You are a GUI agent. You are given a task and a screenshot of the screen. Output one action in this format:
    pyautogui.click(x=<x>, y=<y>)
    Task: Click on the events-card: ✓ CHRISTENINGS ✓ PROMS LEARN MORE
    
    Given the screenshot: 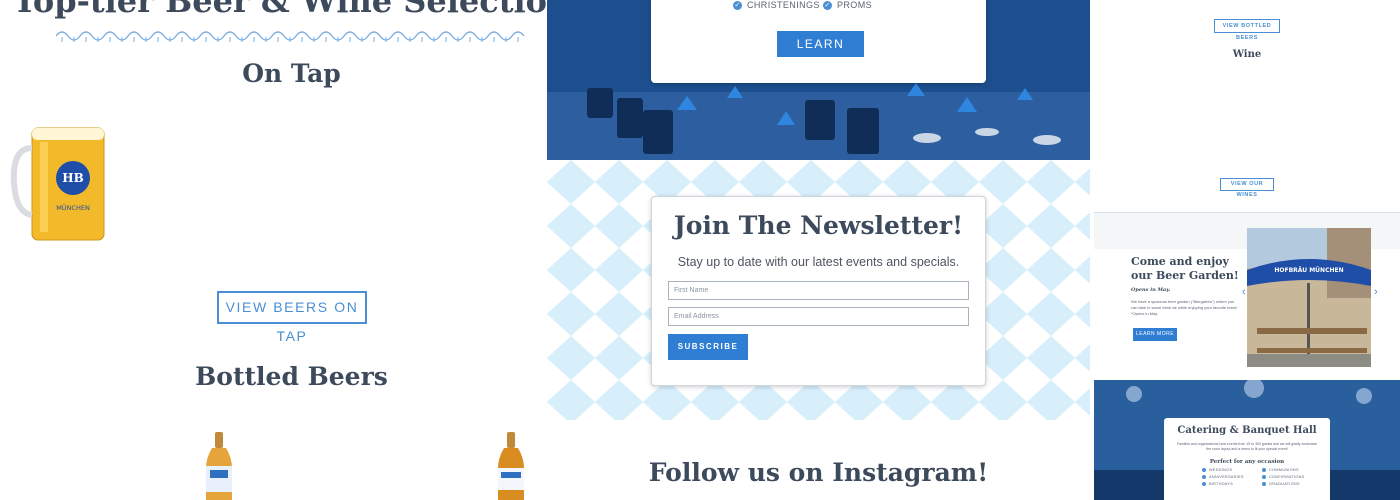 What is the action you would take?
    pyautogui.click(x=818, y=41)
    